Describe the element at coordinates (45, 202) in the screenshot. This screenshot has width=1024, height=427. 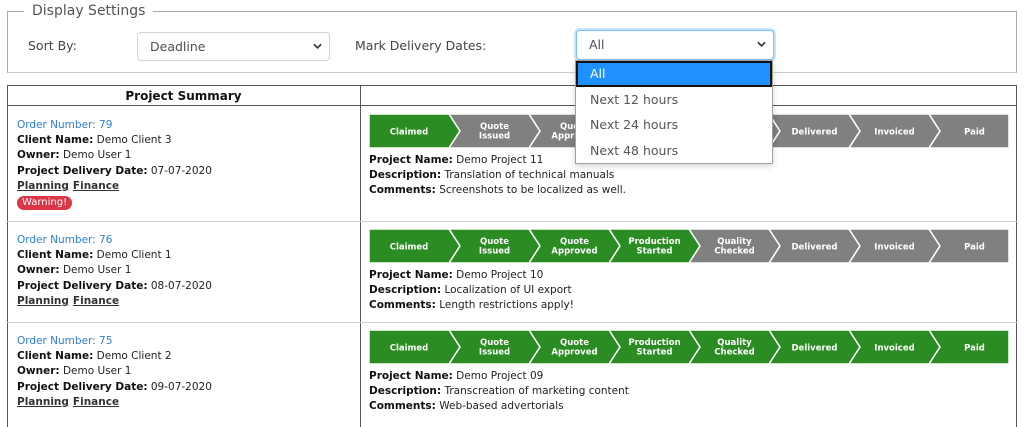
I see `warning-badge: Warning!` at that location.